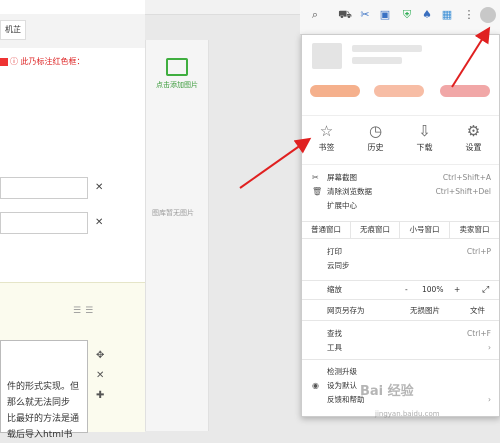 The width and height of the screenshot is (500, 443). Describe the element at coordinates (407, 414) in the screenshot. I see `watermark-sub: jingyan.baidu.com` at that location.